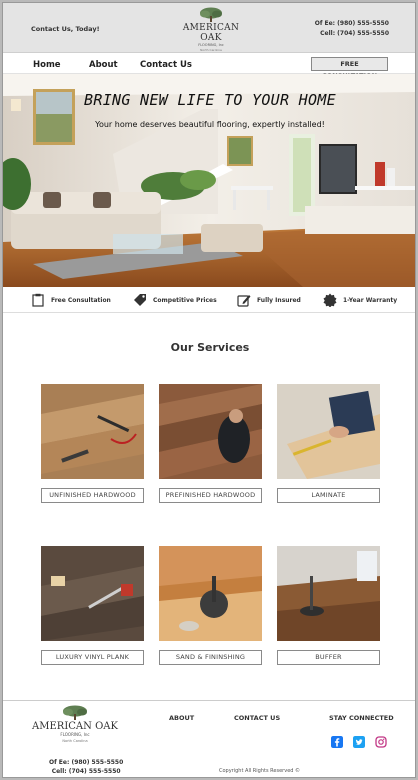  I want to click on feature-competitive-prices: Competitive Prices, so click(175, 300).